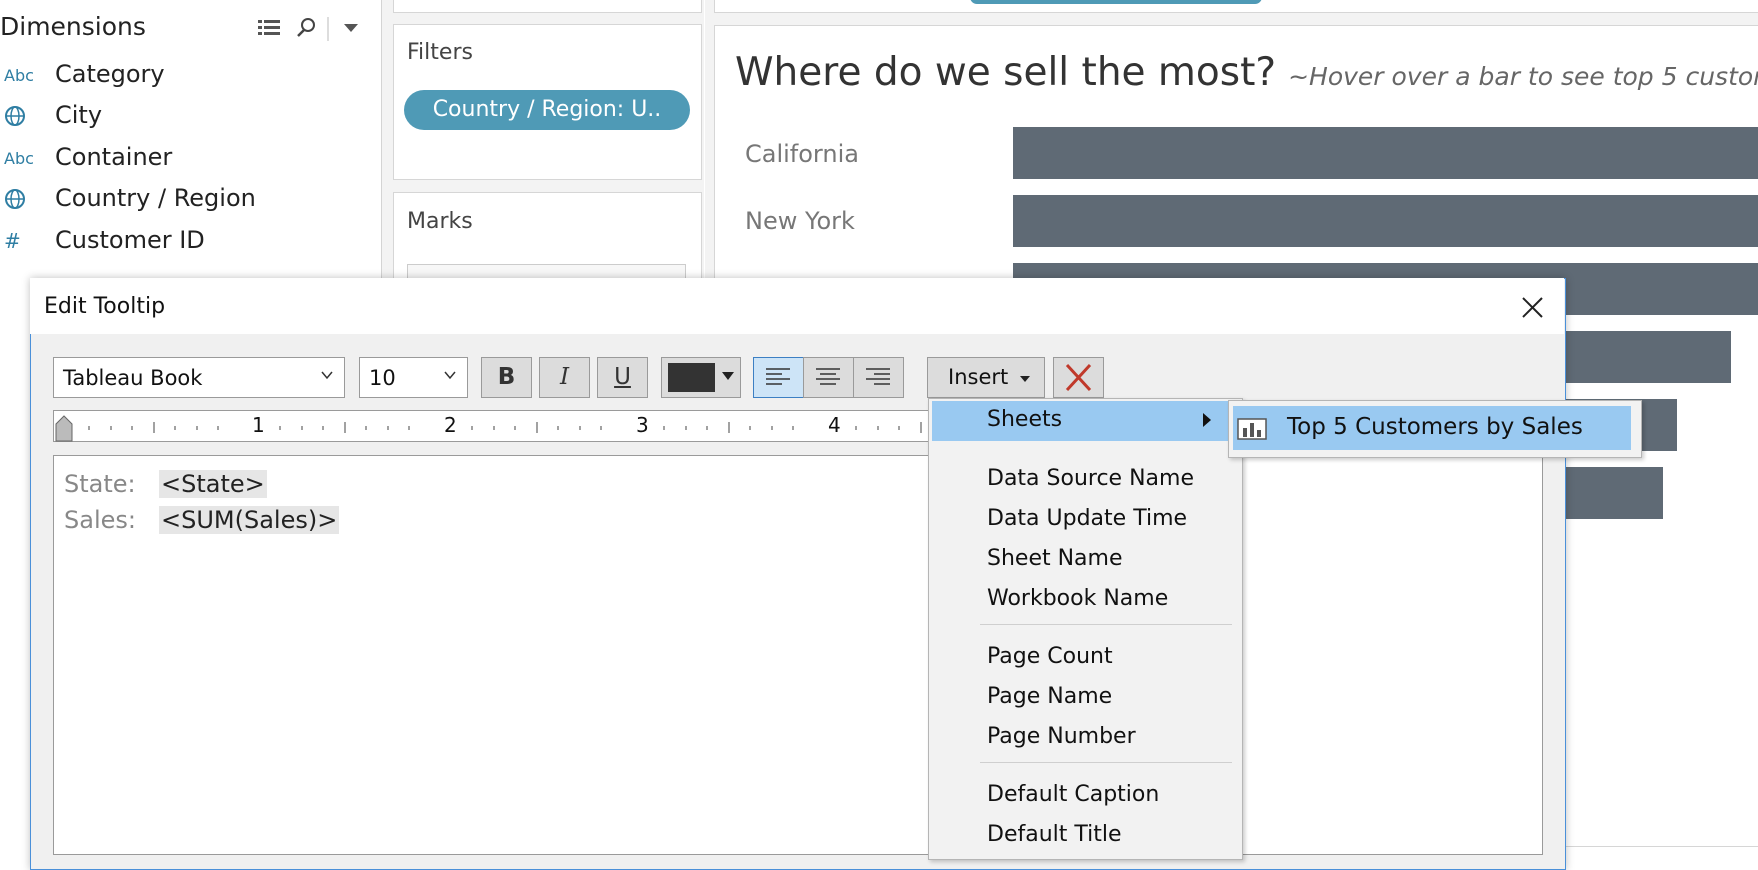 Image resolution: width=1758 pixels, height=870 pixels. What do you see at coordinates (190, 160) in the screenshot?
I see `field-container: Abc Container` at bounding box center [190, 160].